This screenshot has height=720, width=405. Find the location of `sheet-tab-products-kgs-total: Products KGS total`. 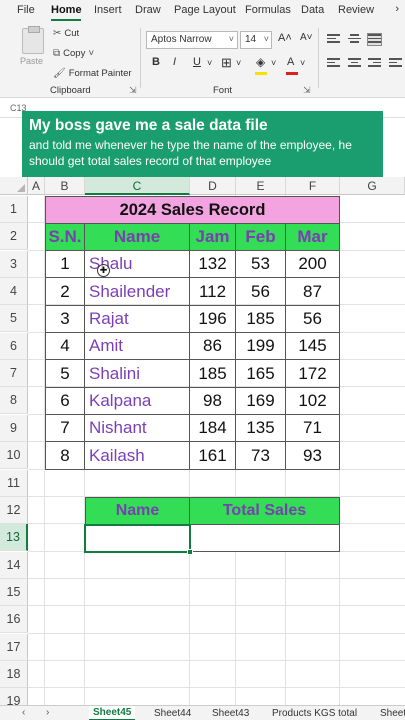

sheet-tab-products-kgs-total: Products KGS total is located at coordinates (314, 713).